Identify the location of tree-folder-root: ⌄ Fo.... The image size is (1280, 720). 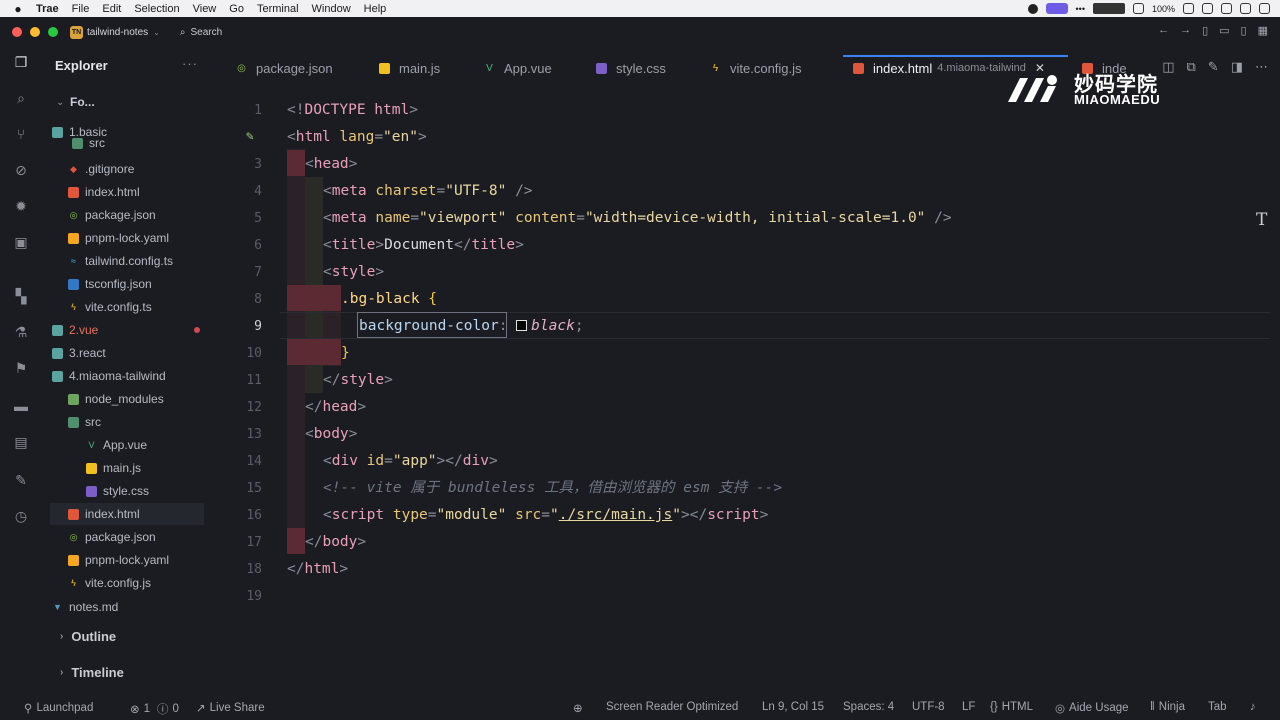
(137, 102).